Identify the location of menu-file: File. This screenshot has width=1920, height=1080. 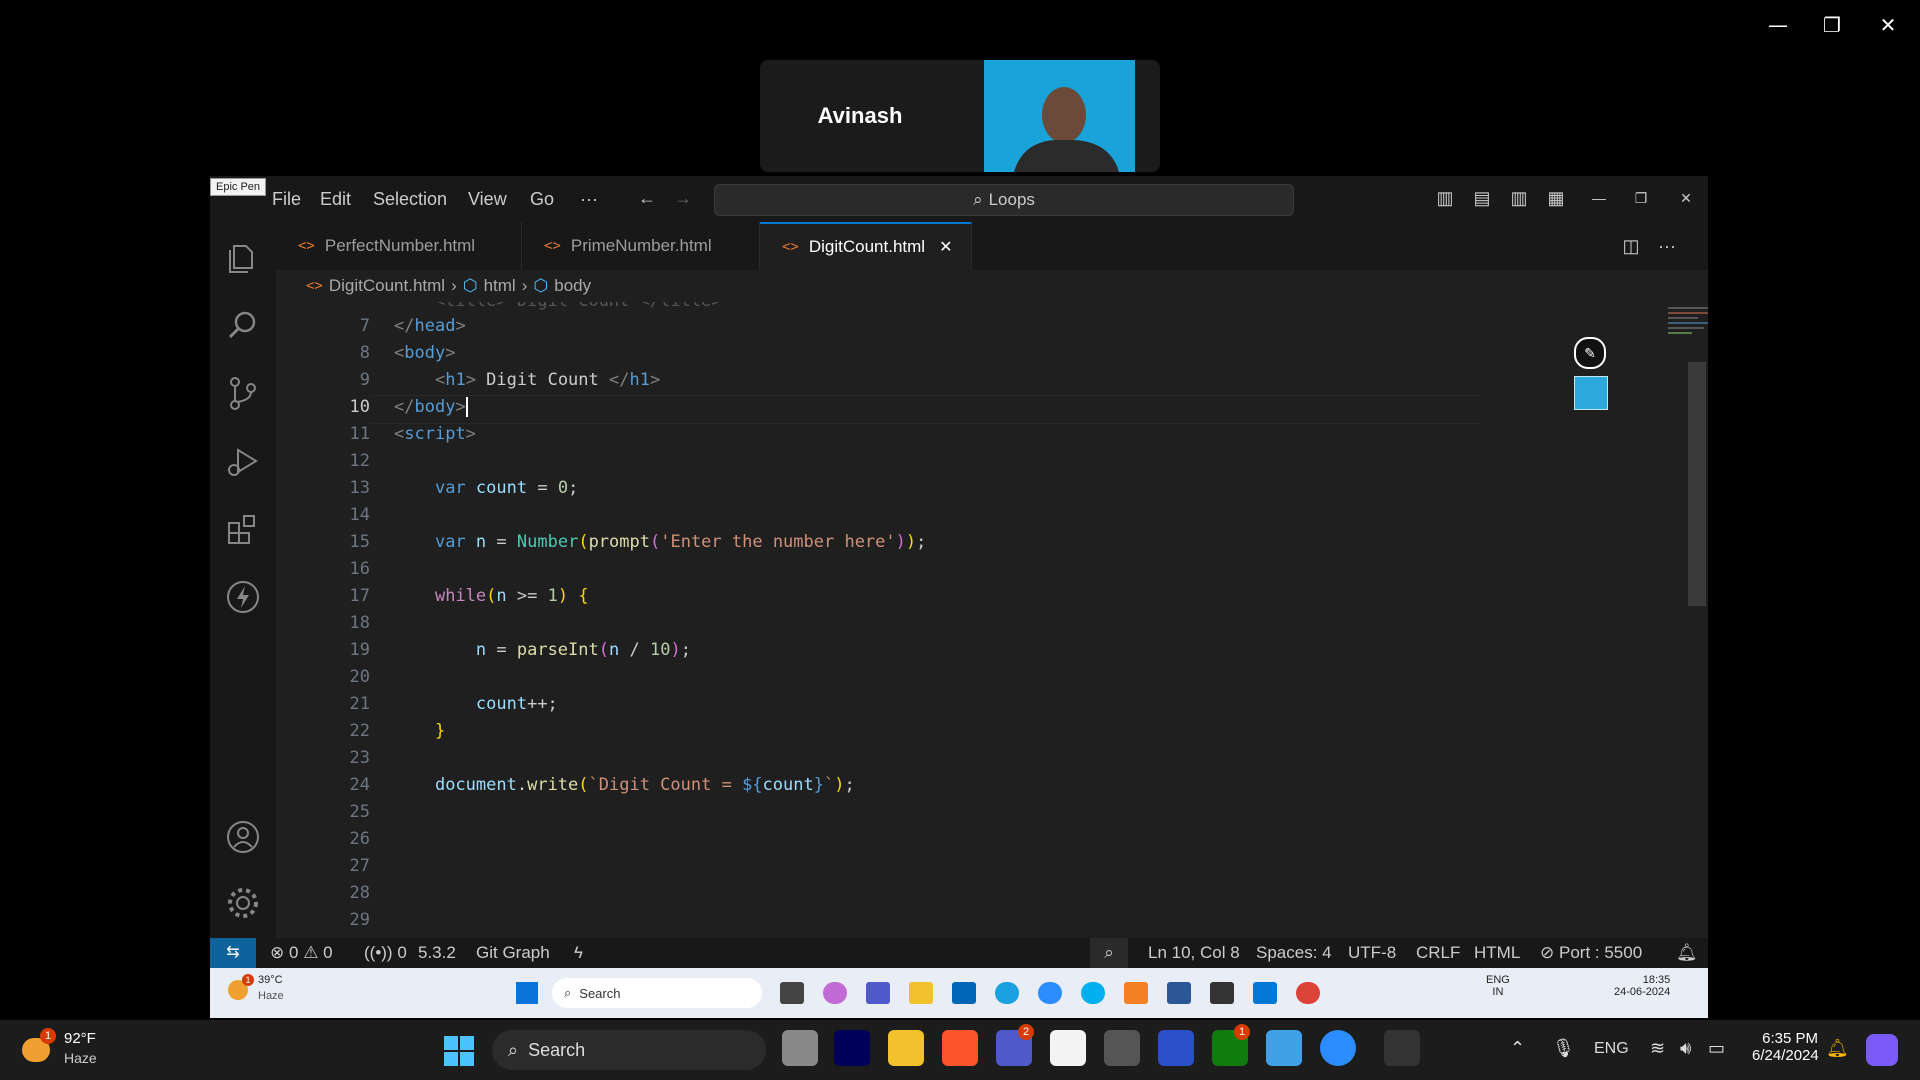
(286, 199).